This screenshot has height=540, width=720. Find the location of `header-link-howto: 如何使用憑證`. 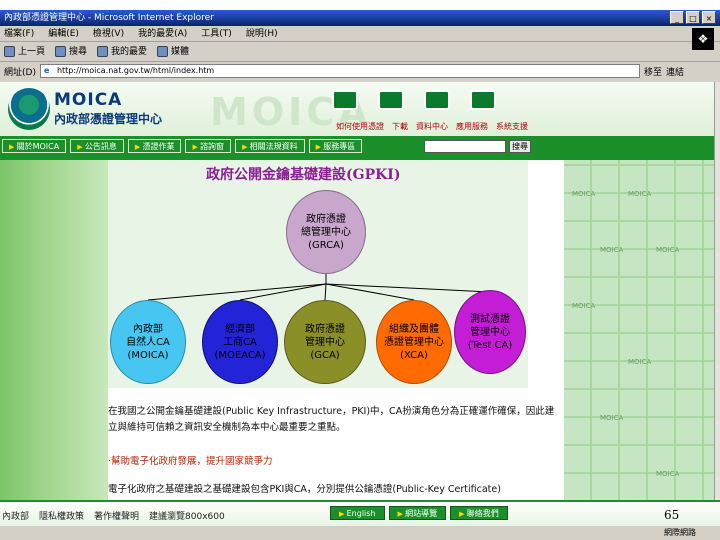

header-link-howto: 如何使用憑證 is located at coordinates (360, 126).